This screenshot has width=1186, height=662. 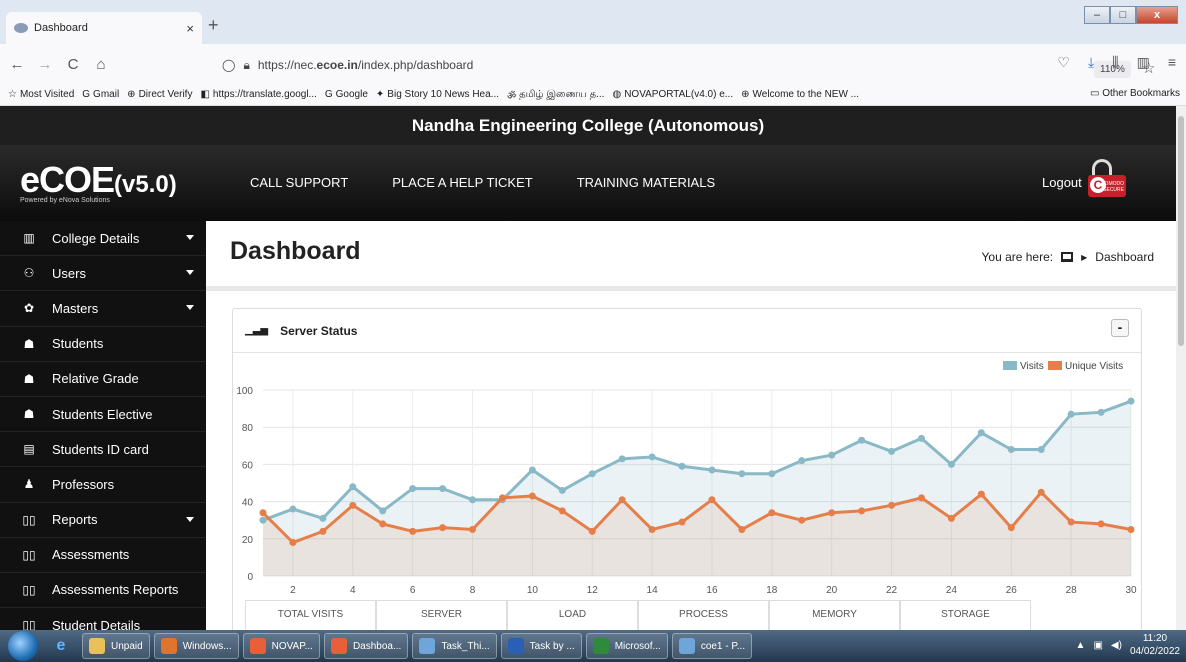 What do you see at coordinates (116, 646) in the screenshot?
I see `taskbar-item: Unpaid` at bounding box center [116, 646].